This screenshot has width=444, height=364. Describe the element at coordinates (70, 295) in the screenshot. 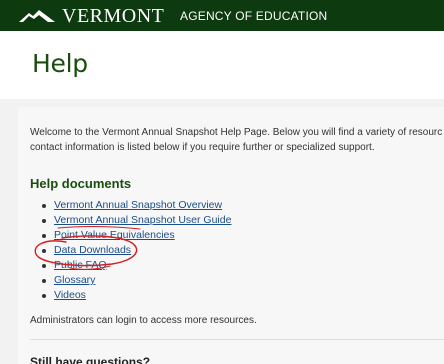

I see `videos-link: Videos` at that location.